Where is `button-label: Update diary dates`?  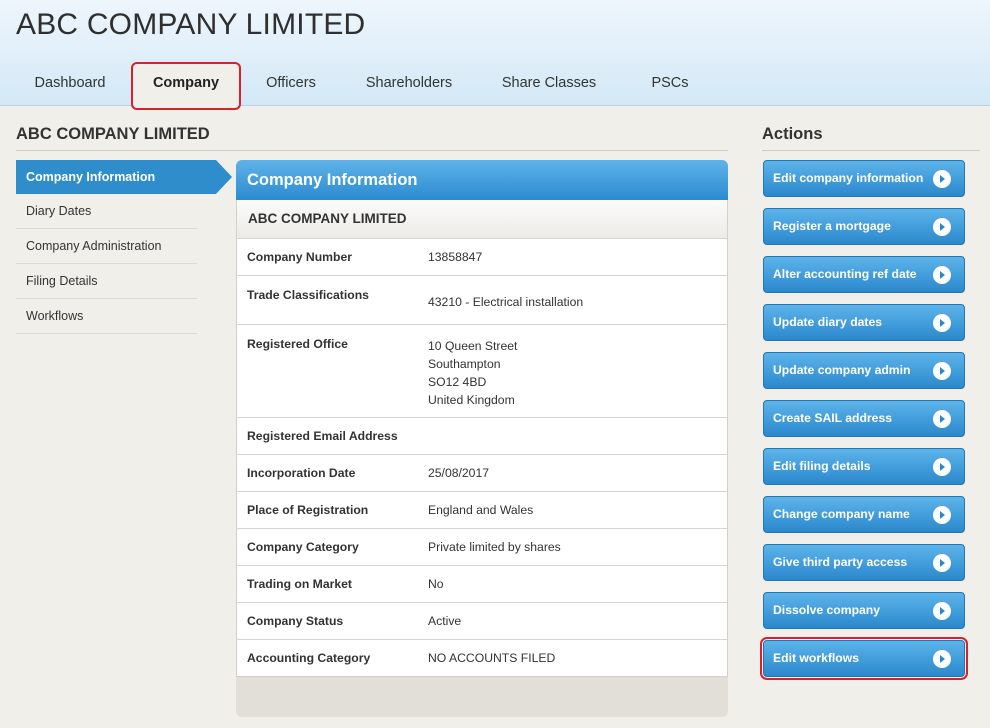
button-label: Update diary dates is located at coordinates (828, 322).